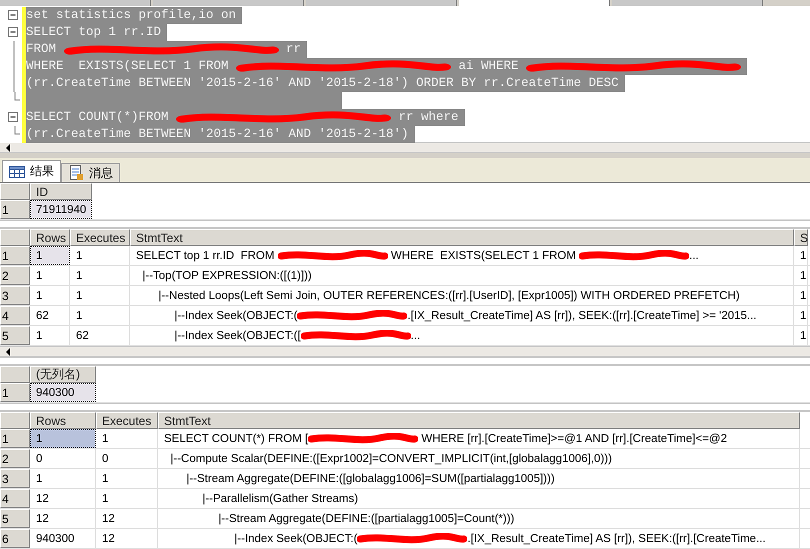 The height and width of the screenshot is (549, 810). I want to click on result-tab: 消息, so click(90, 172).